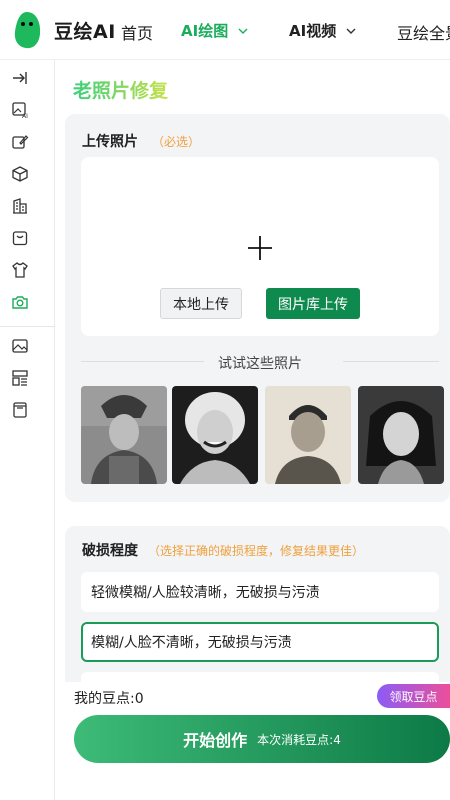 This screenshot has height=800, width=450. Describe the element at coordinates (20, 410) in the screenshot. I see `document-icon` at that location.